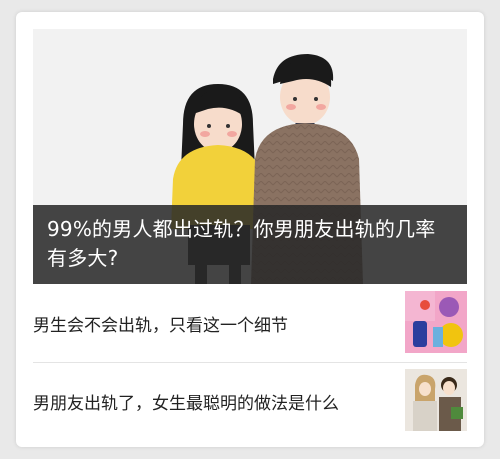  Describe the element at coordinates (436, 400) in the screenshot. I see `couple-illustration-thumbnail` at that location.